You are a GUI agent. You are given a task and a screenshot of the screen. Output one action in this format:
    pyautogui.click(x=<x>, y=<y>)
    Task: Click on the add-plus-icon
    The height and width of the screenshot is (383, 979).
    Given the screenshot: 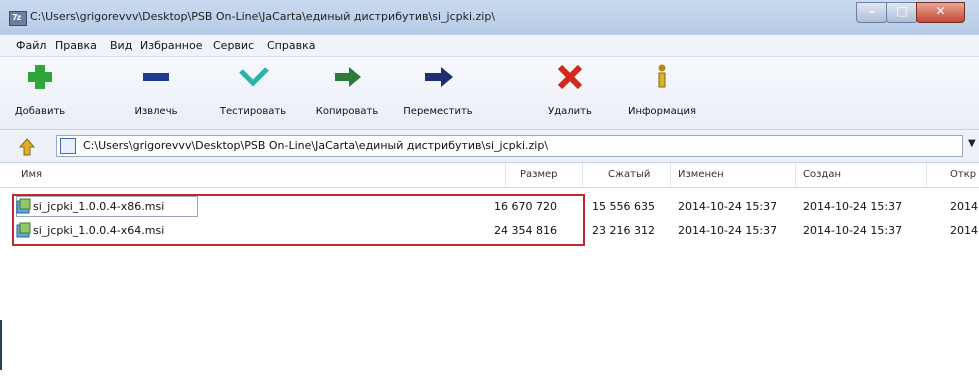 What is the action you would take?
    pyautogui.click(x=40, y=77)
    